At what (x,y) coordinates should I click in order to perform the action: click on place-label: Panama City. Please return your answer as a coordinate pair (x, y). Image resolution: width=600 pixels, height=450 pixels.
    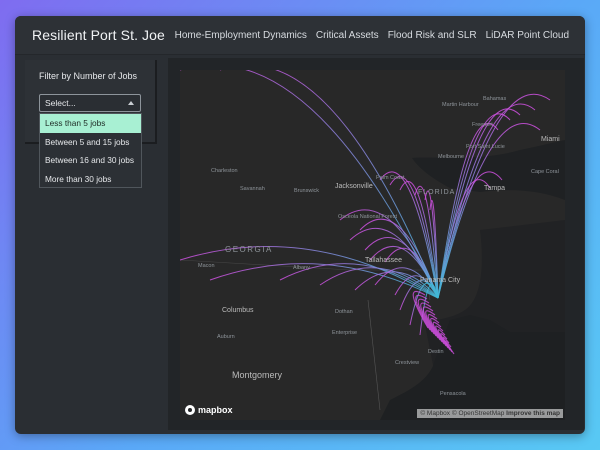
    Looking at the image, I should click on (440, 280).